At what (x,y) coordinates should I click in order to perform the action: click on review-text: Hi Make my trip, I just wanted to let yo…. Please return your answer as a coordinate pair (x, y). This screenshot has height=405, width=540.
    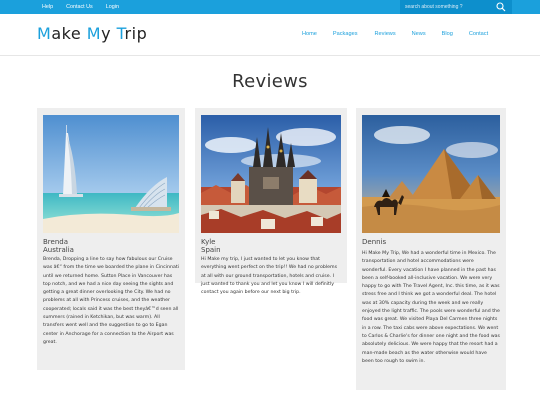
    Looking at the image, I should click on (269, 276).